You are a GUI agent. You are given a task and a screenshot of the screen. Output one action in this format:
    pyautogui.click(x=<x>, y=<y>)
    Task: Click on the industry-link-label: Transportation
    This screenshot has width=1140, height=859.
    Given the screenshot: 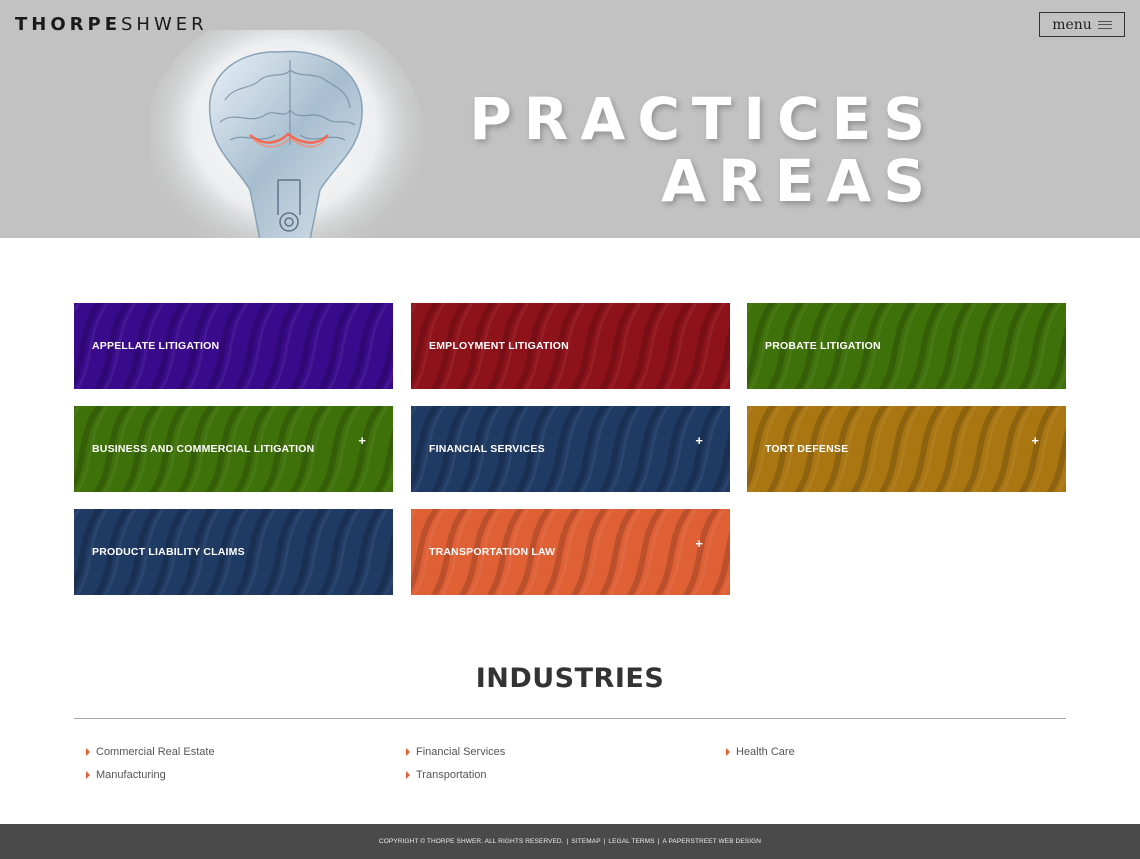 What is the action you would take?
    pyautogui.click(x=451, y=775)
    